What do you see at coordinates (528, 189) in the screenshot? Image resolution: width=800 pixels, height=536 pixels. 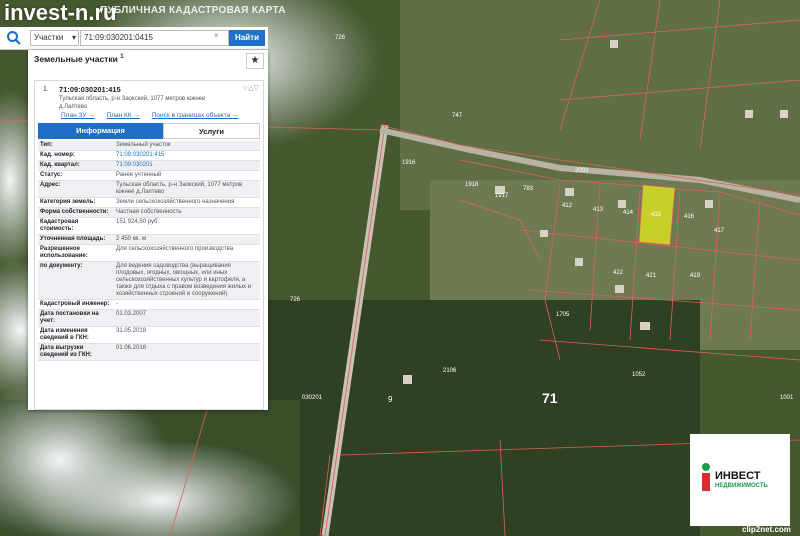 I see `map-label: 783` at bounding box center [528, 189].